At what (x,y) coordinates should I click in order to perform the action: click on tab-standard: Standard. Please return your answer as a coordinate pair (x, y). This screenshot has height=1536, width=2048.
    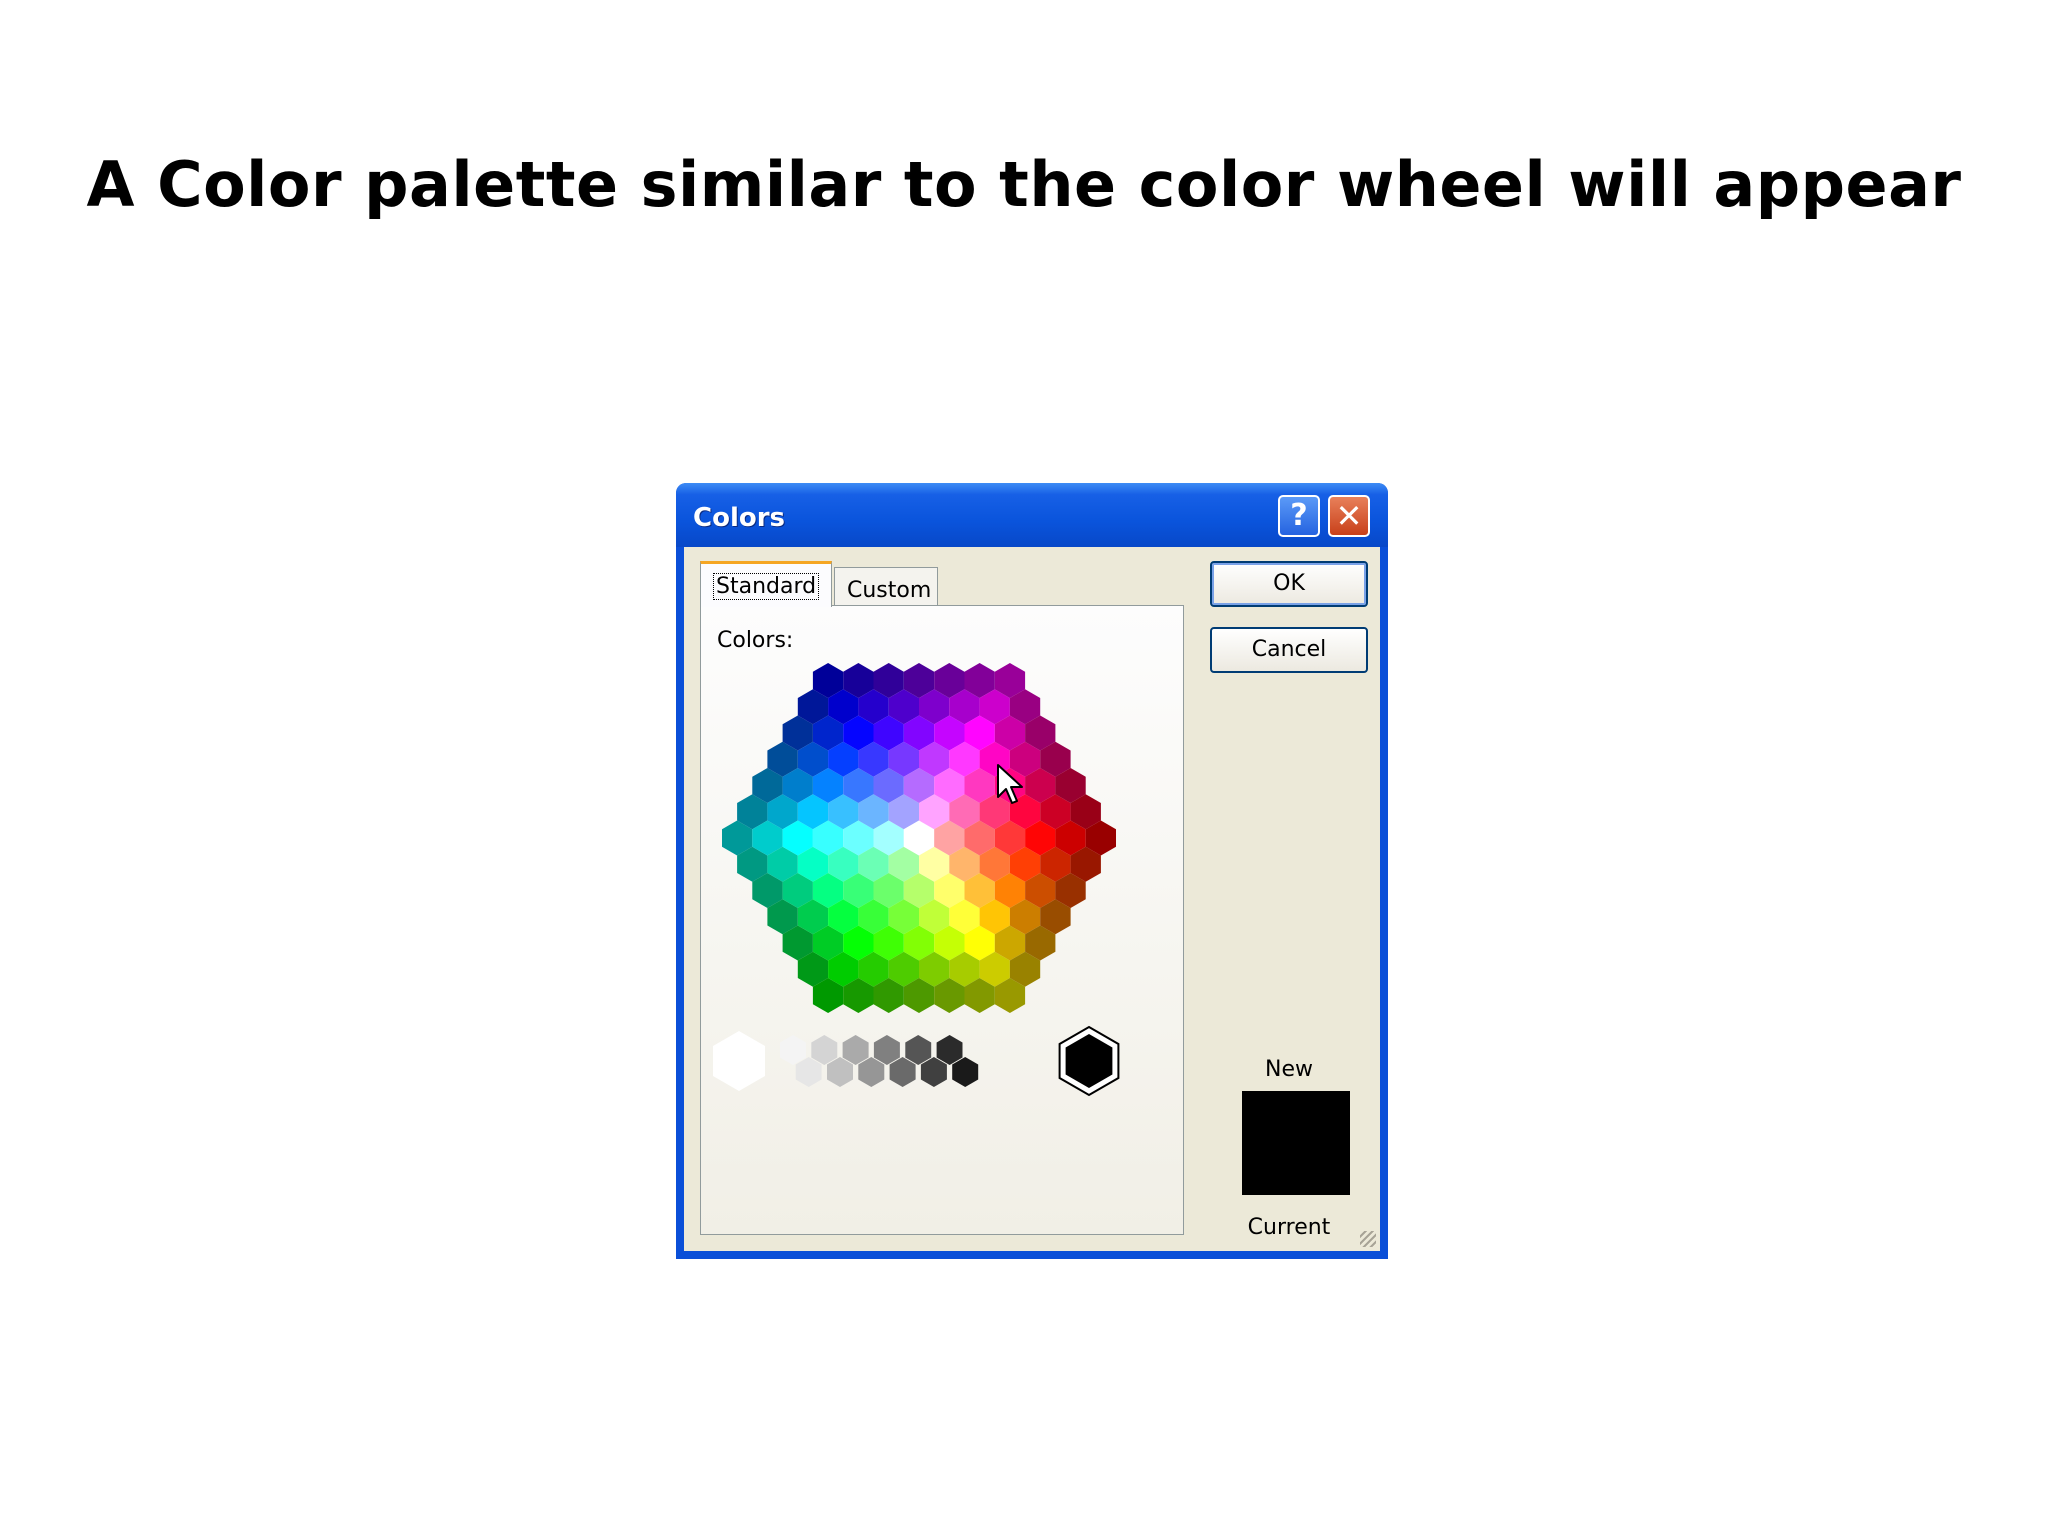
    Looking at the image, I should click on (766, 584).